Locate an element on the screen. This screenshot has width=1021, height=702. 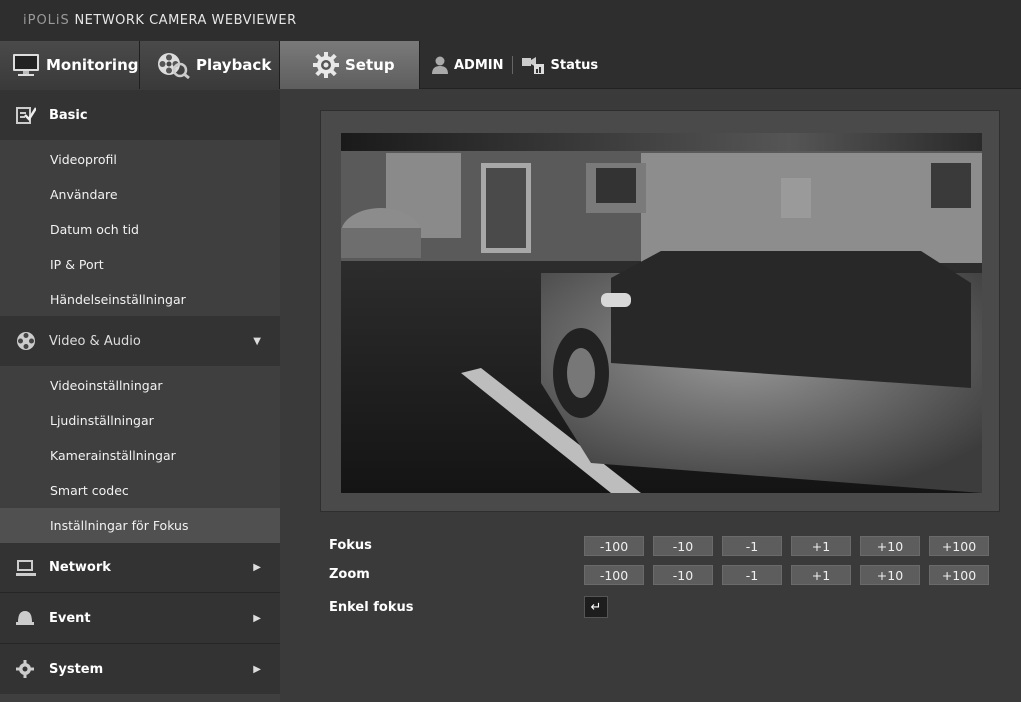
enkel-fokus-button: ↵ is located at coordinates (596, 607).